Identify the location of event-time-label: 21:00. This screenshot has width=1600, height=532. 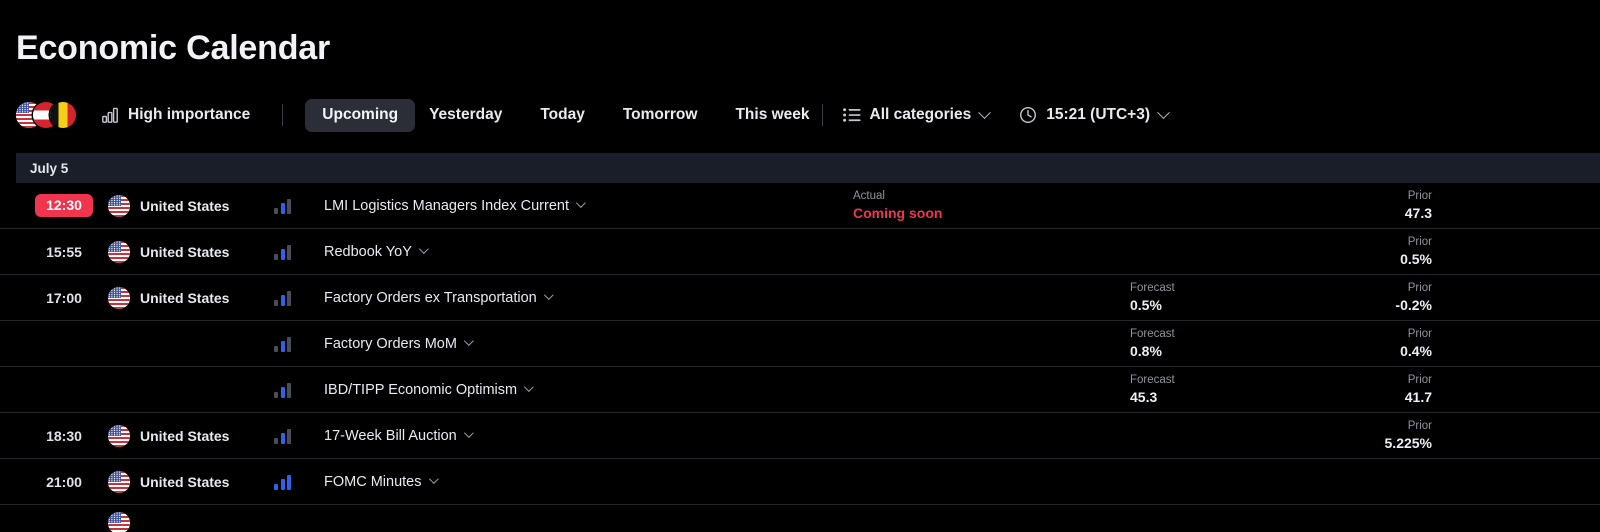
(64, 481).